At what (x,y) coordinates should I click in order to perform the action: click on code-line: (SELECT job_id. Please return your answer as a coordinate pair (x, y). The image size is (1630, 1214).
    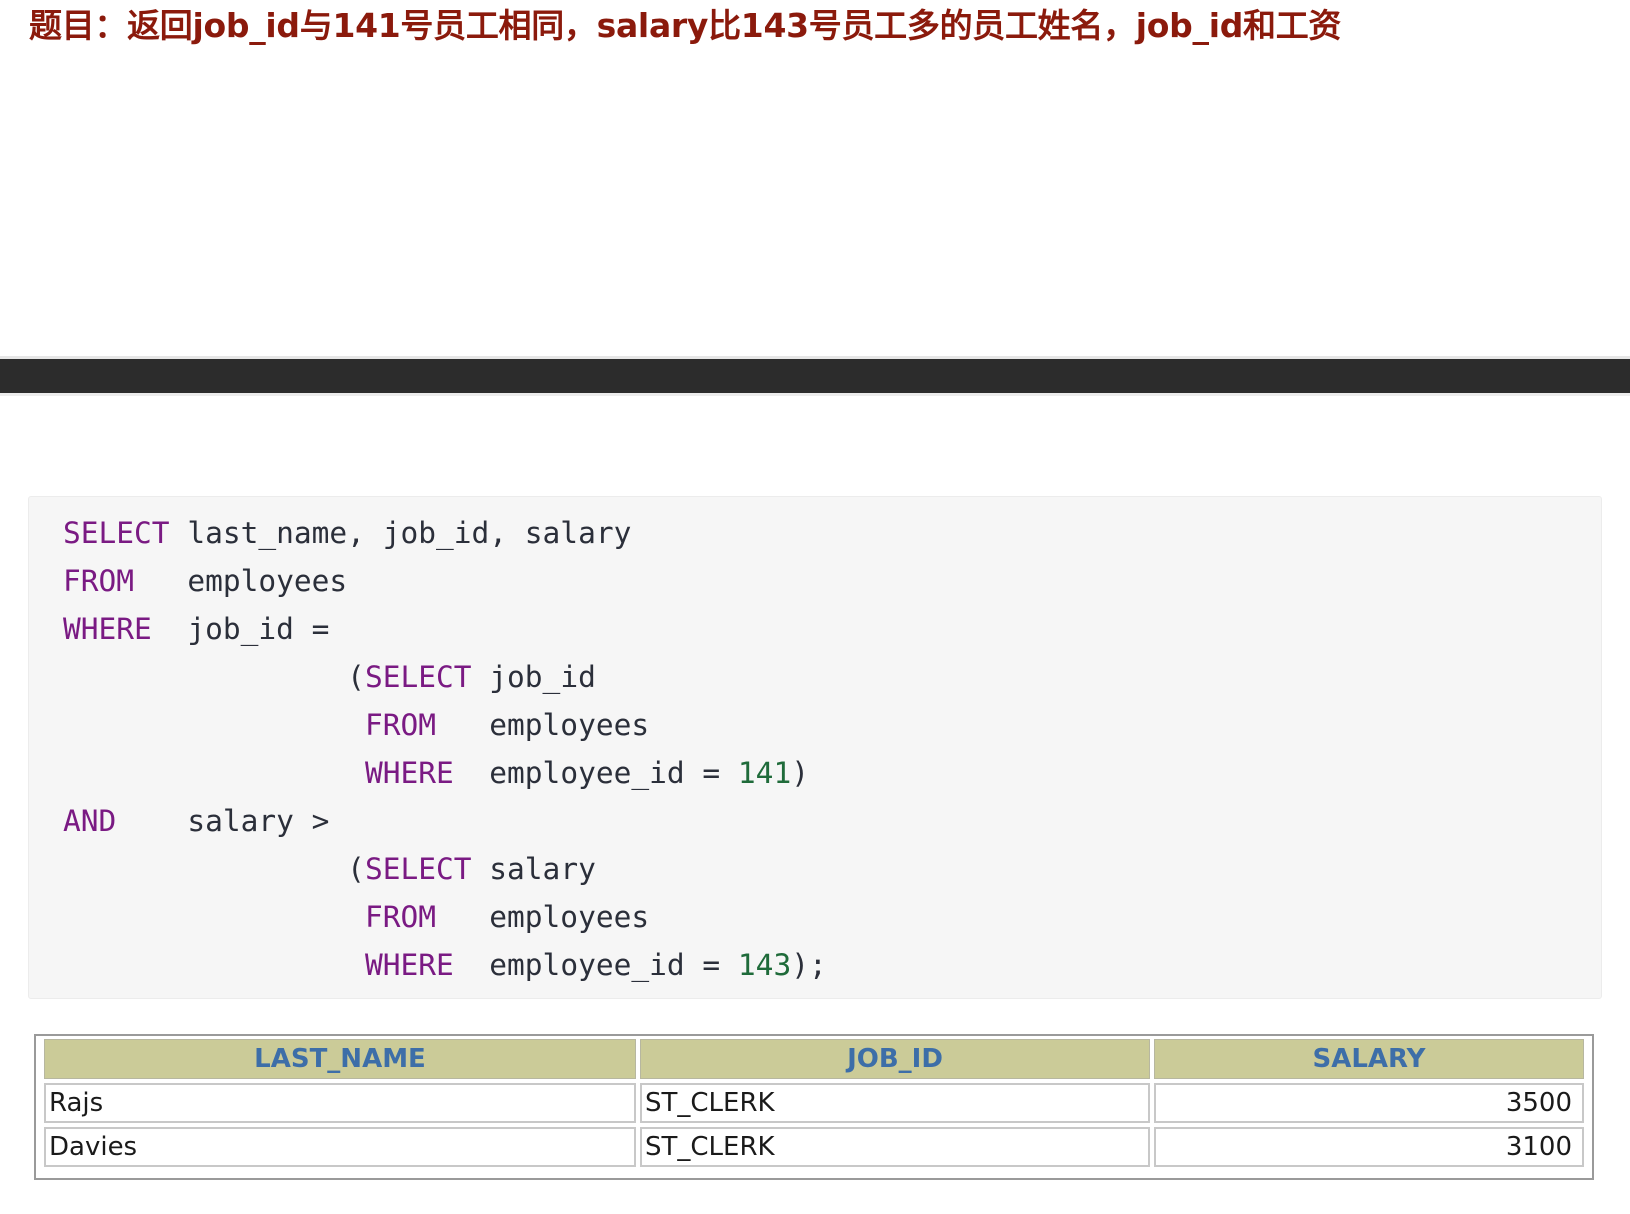
    Looking at the image, I should click on (445, 677).